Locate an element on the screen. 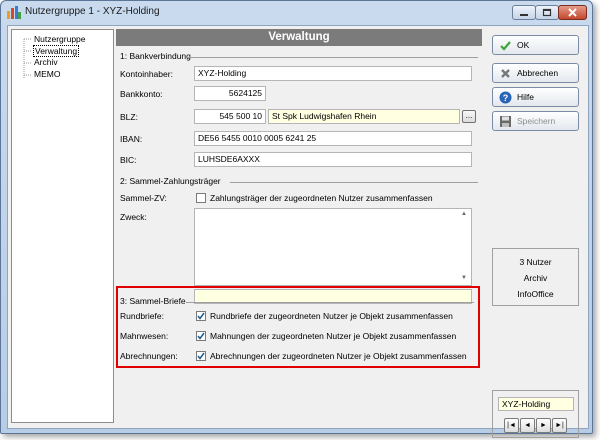  zweck-label: Zweck: is located at coordinates (133, 217).